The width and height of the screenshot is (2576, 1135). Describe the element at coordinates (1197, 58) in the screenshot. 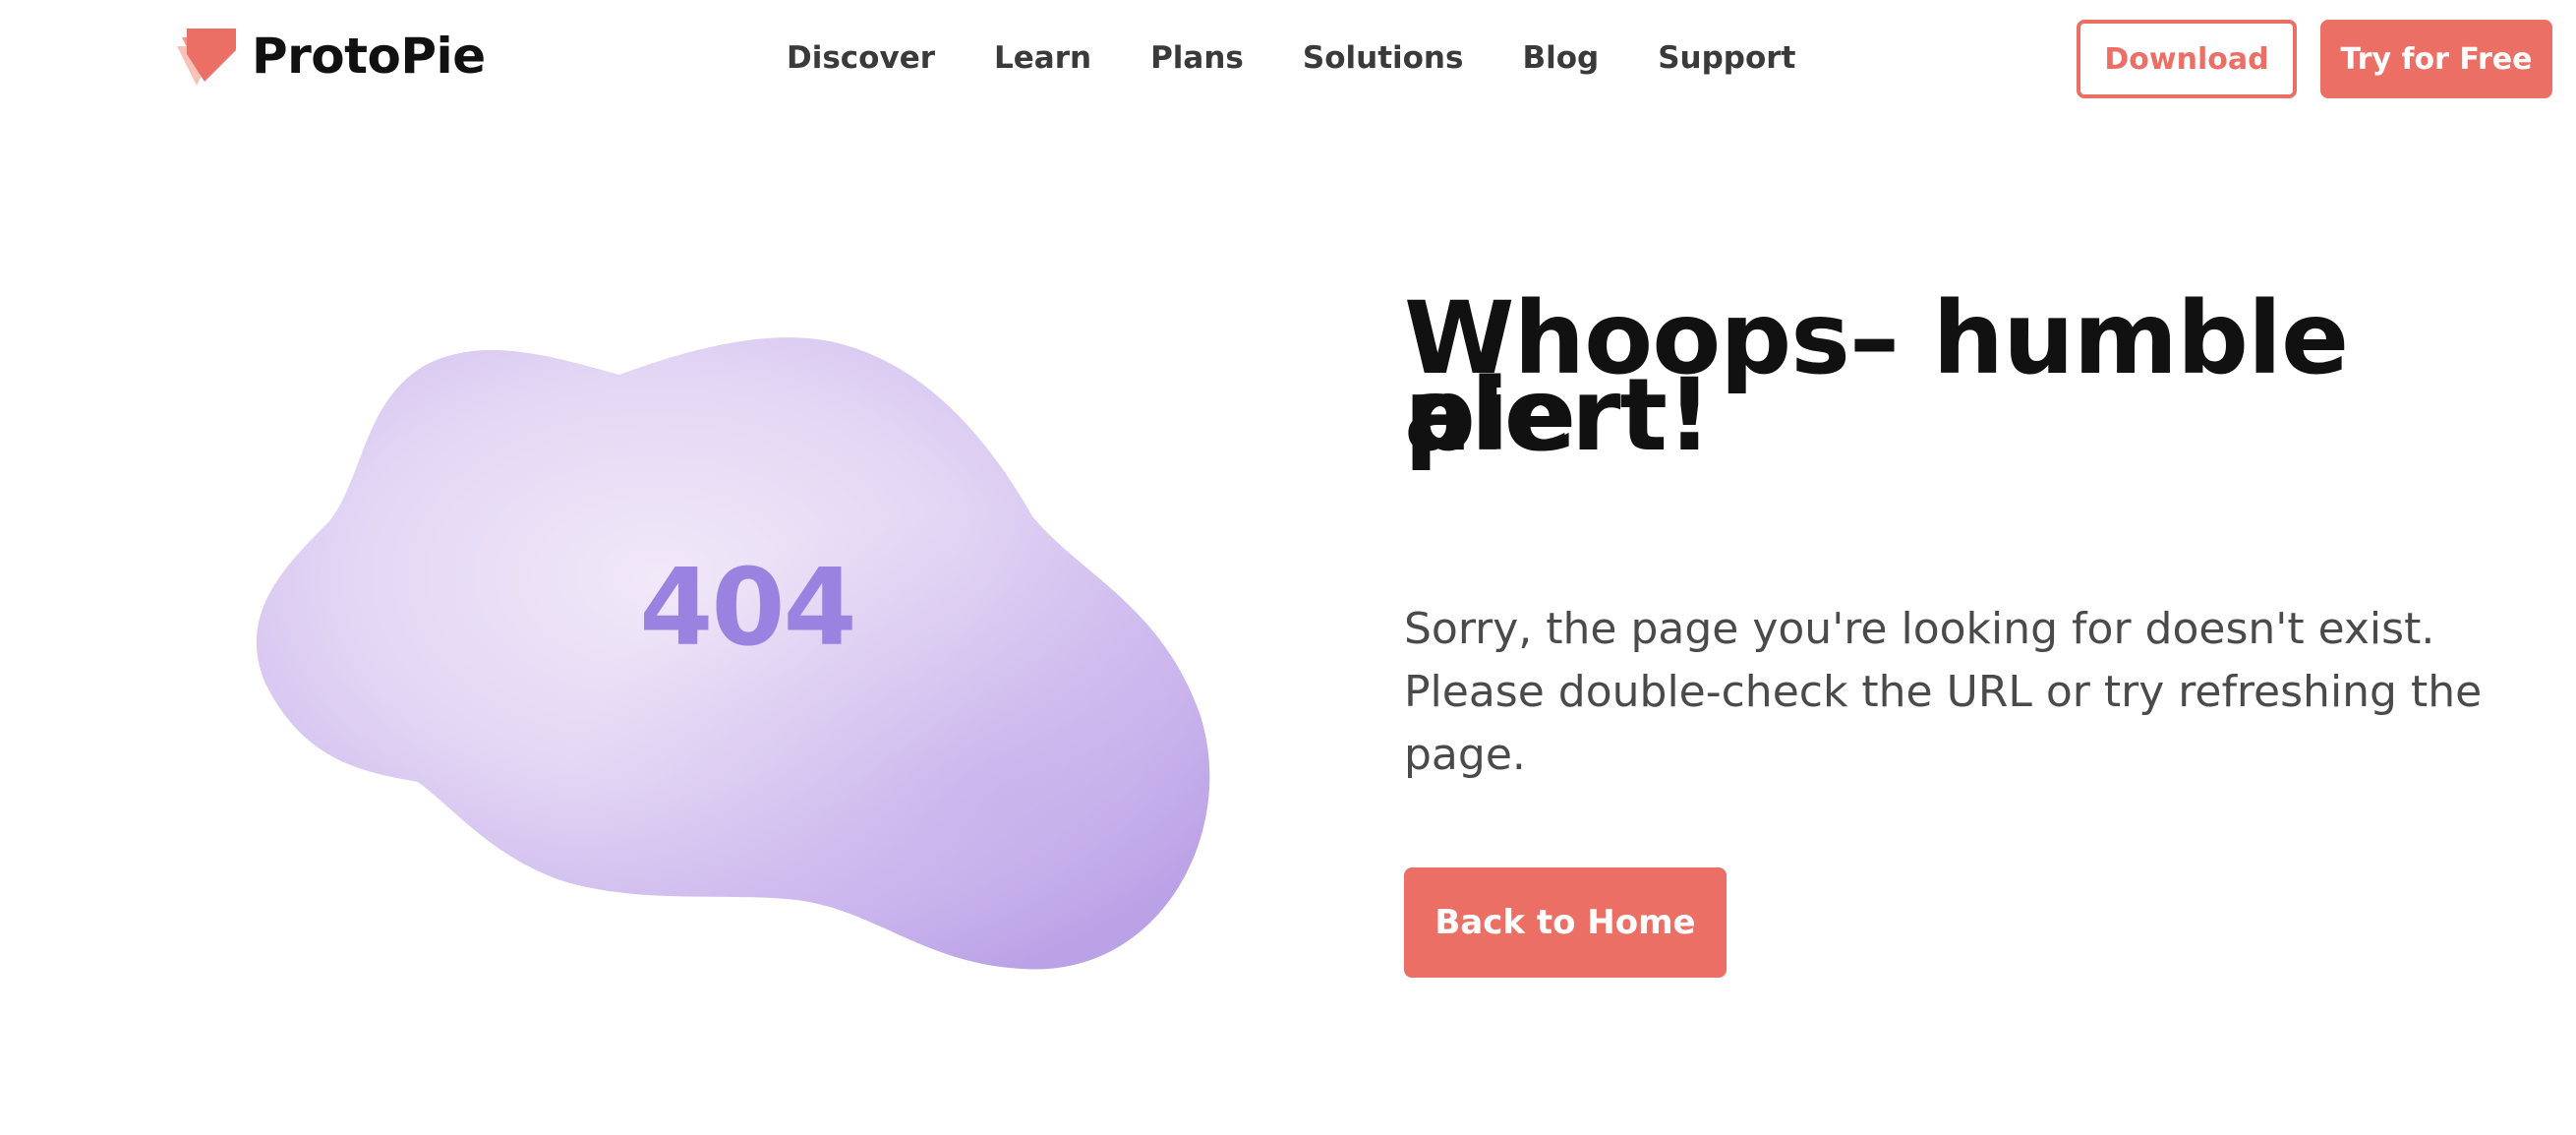

I see `nav-item-plans: Plans` at that location.